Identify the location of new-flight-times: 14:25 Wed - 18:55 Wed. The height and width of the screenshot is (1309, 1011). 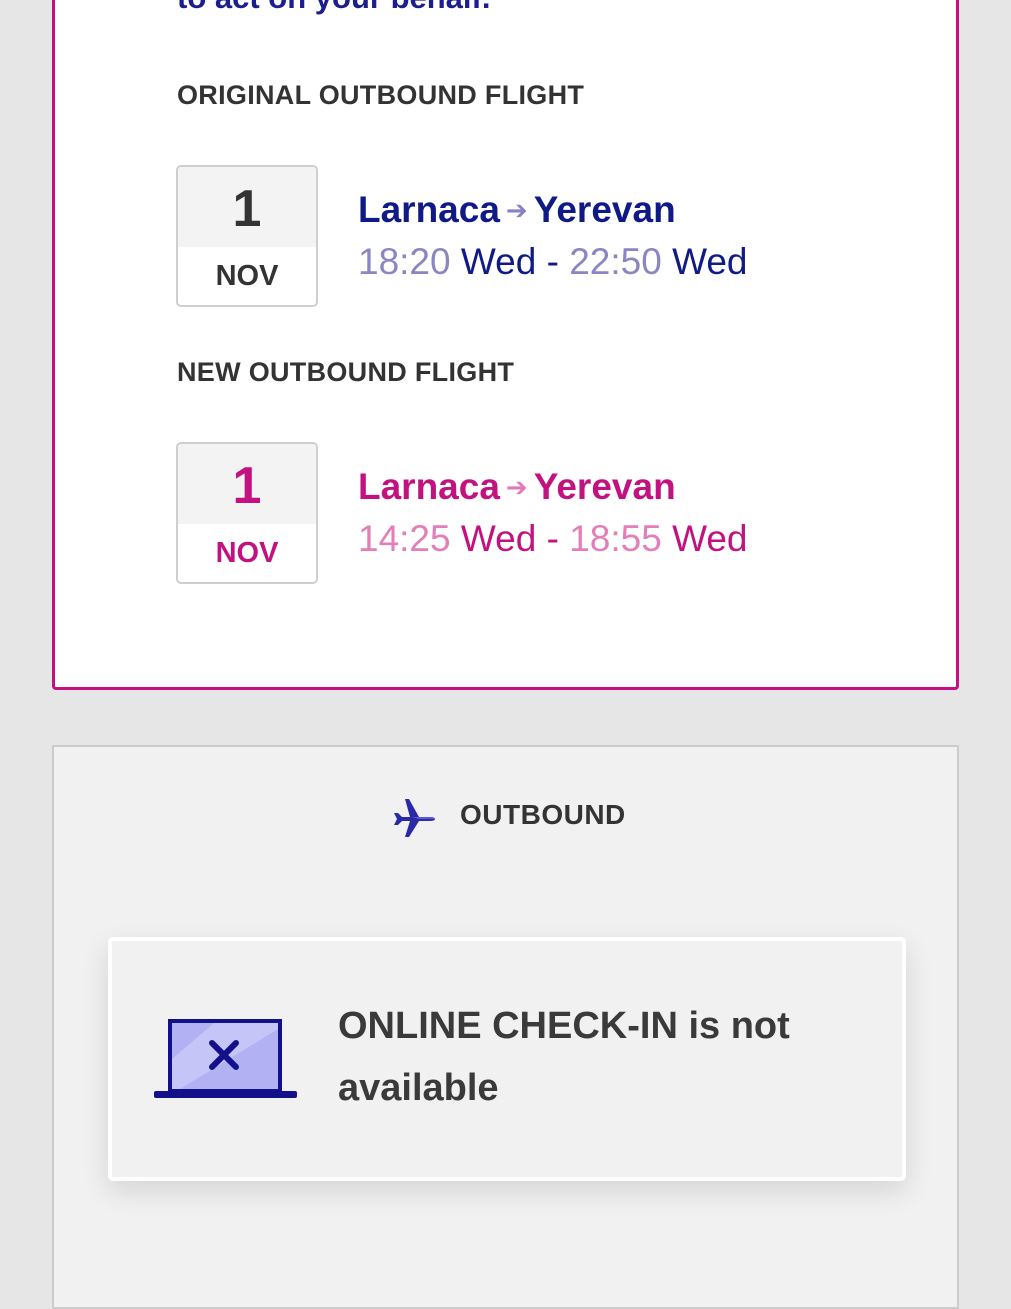
(552, 539).